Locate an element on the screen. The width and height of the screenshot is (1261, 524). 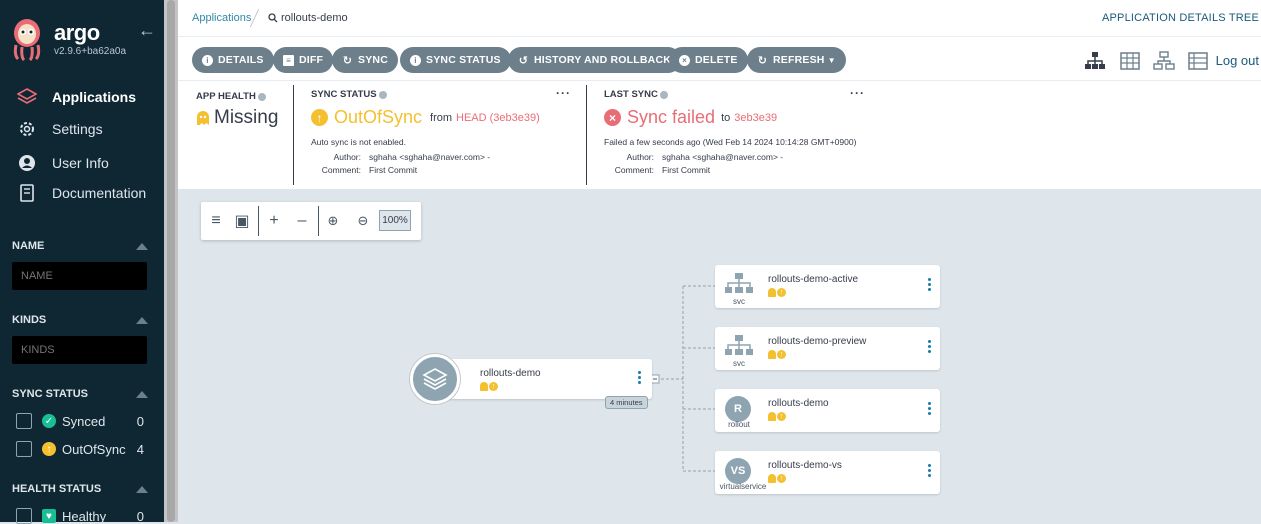
info-icon: i is located at coordinates (415, 60).